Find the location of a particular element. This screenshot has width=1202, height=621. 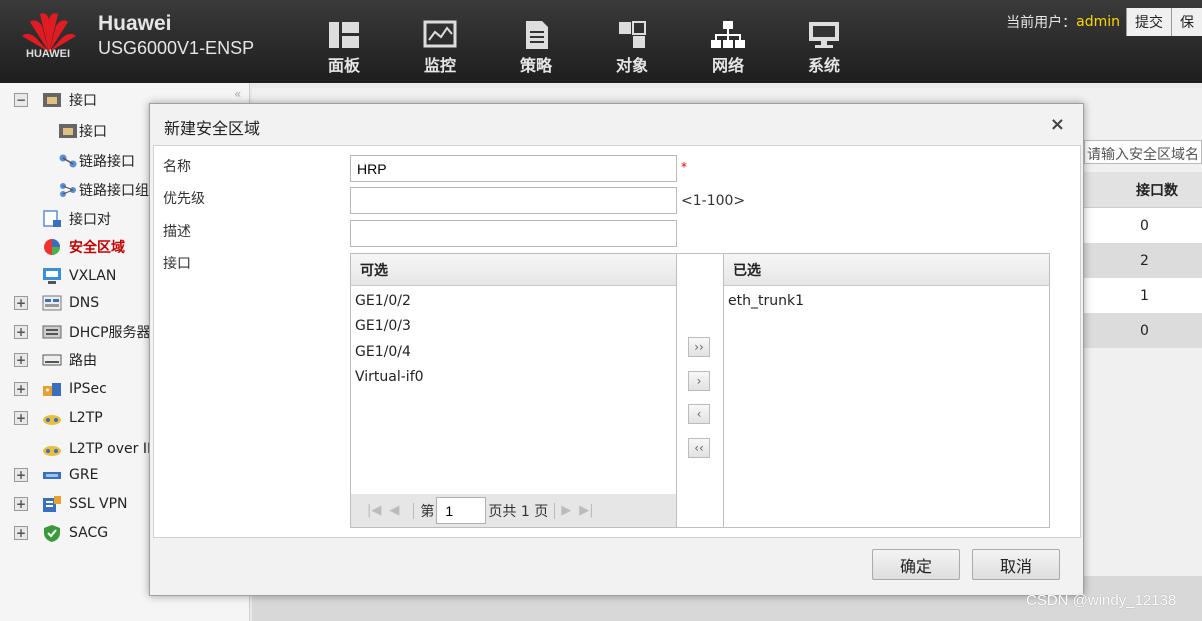

tree-label: L2TP is located at coordinates (86, 418).